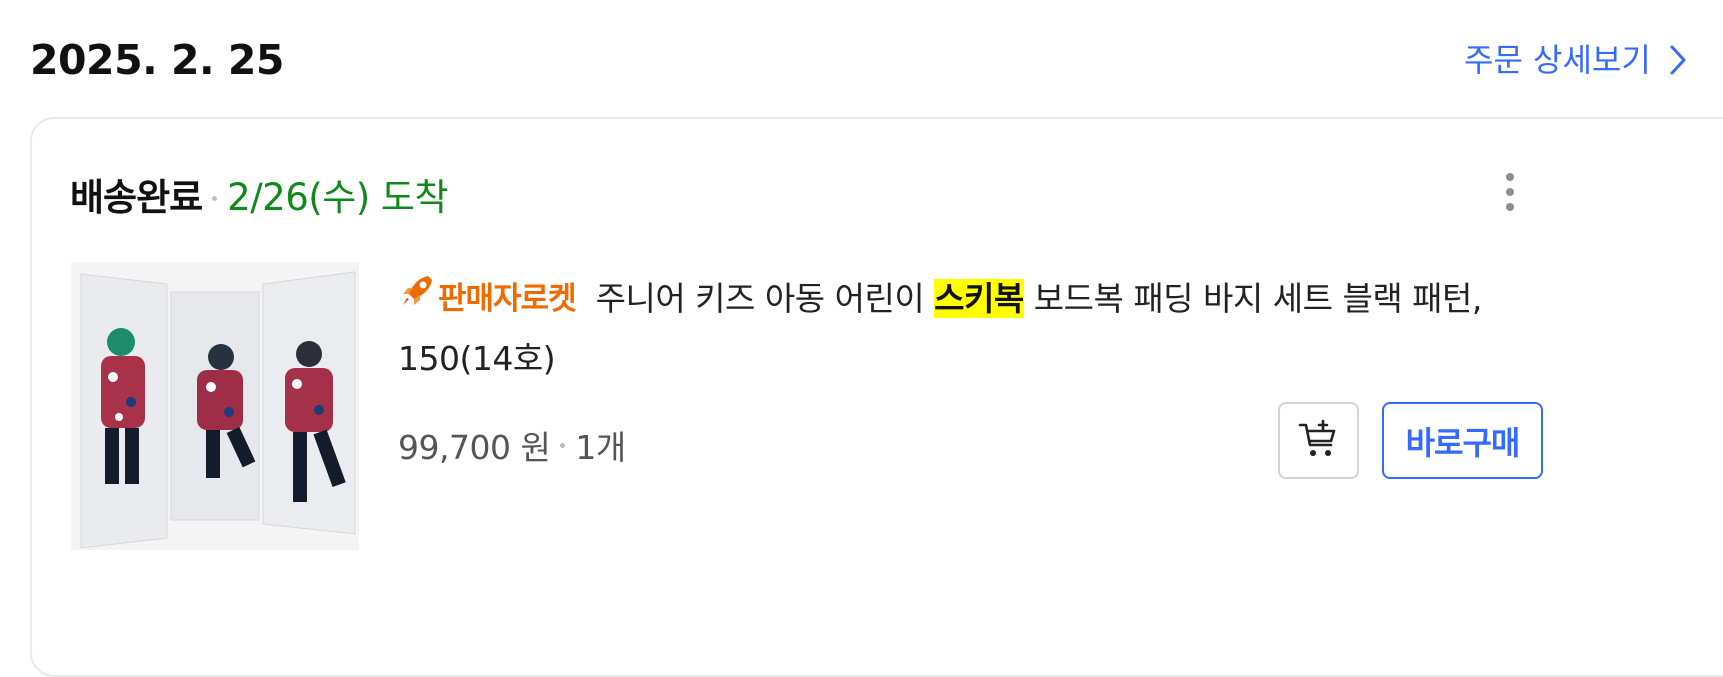  What do you see at coordinates (474, 447) in the screenshot?
I see `product-price: 99,700 원` at bounding box center [474, 447].